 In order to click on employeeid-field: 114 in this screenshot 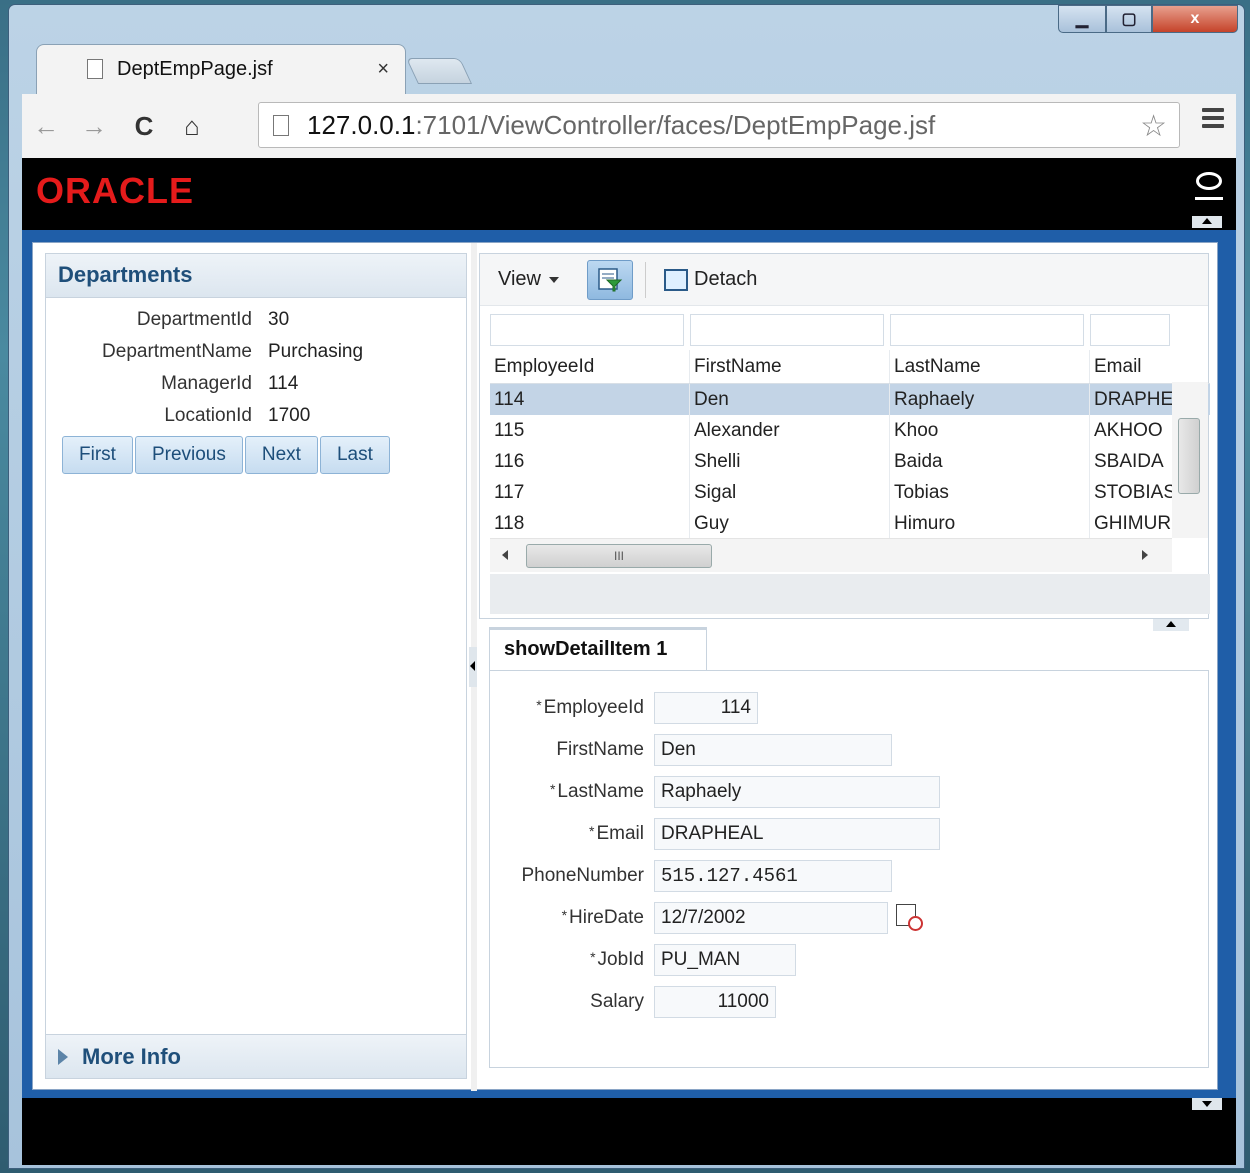, I will do `click(706, 708)`.